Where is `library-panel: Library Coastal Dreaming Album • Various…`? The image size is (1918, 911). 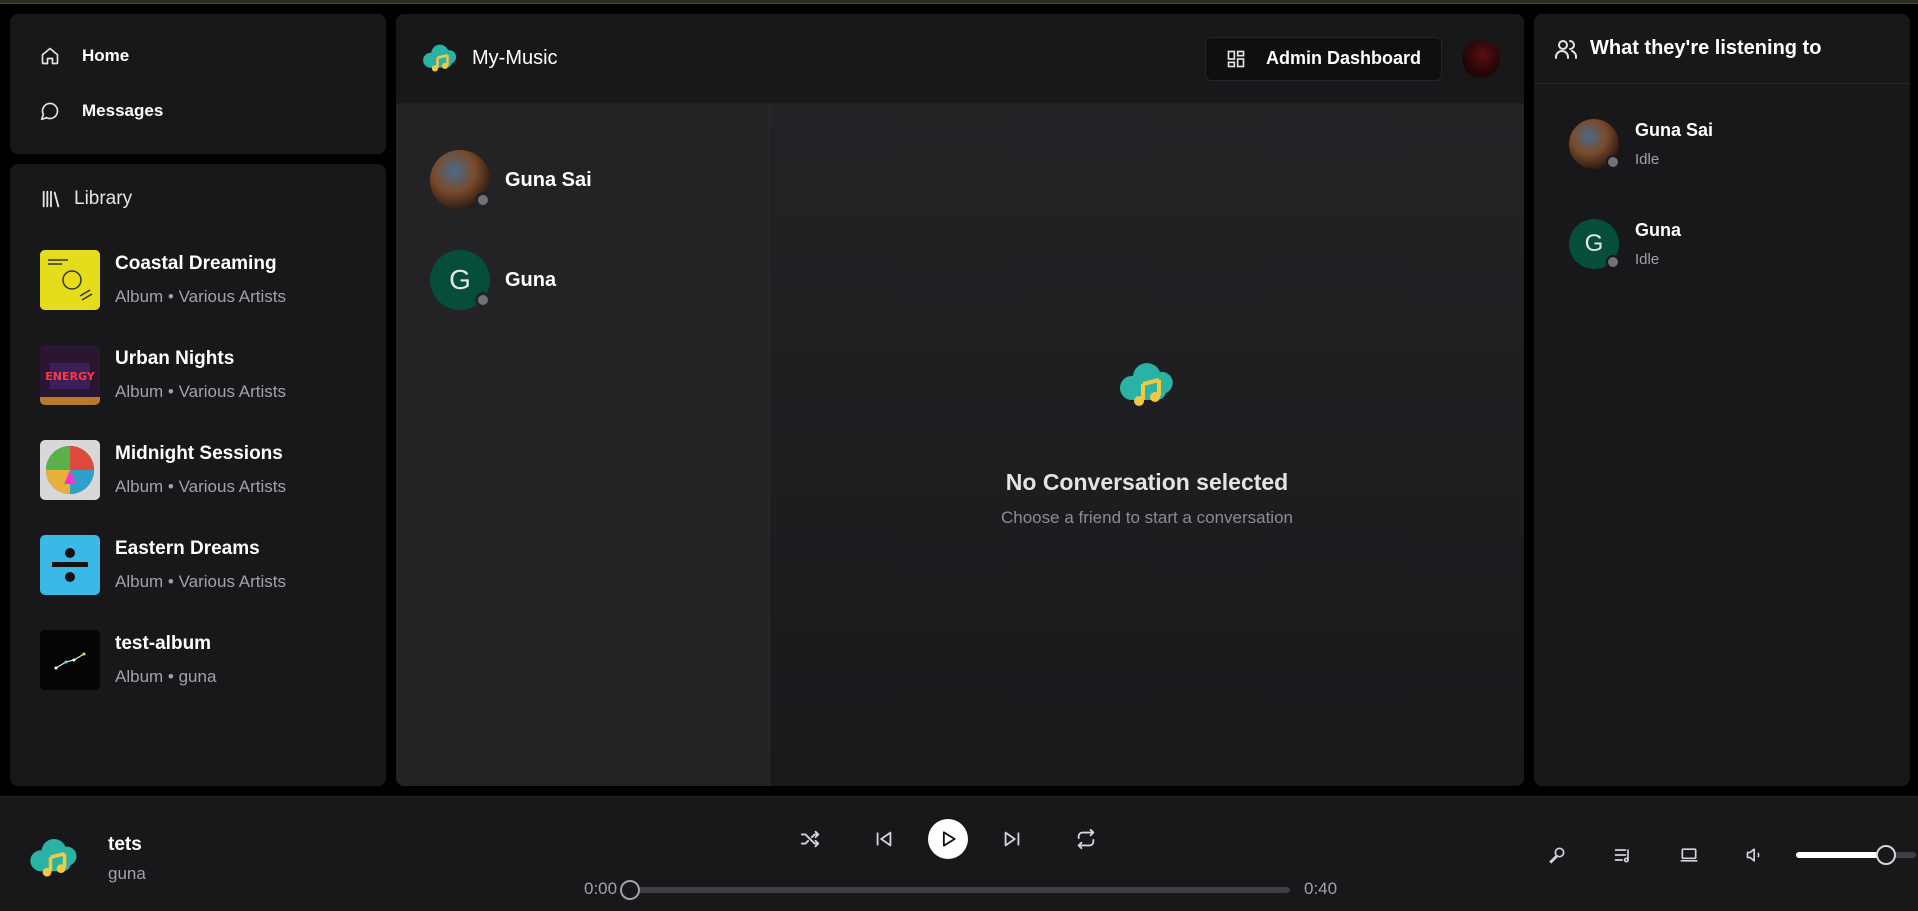
library-panel: Library Coastal Dreaming Album • Various… is located at coordinates (198, 475).